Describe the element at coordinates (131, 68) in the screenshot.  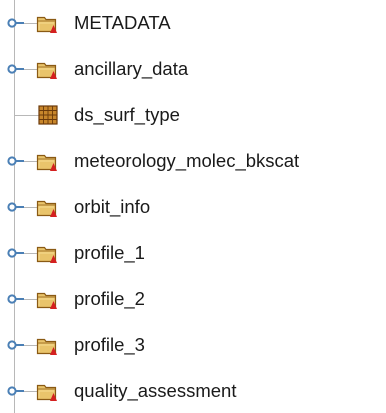
I see `tree-node-label: ancillary_data` at that location.